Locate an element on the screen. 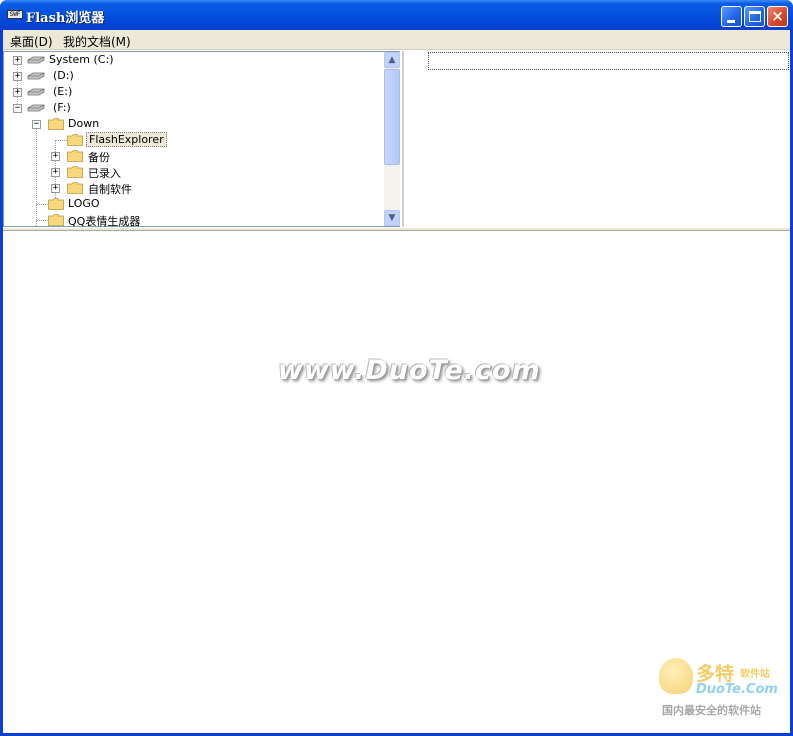 This screenshot has width=793, height=736. tree-item-label: 备份 is located at coordinates (99, 157).